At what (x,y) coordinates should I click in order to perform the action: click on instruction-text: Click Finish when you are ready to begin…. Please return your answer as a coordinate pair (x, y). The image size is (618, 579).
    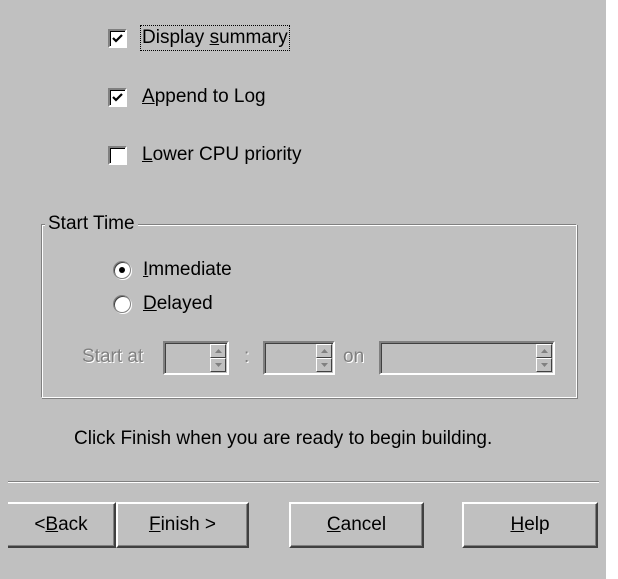
    Looking at the image, I should click on (283, 438).